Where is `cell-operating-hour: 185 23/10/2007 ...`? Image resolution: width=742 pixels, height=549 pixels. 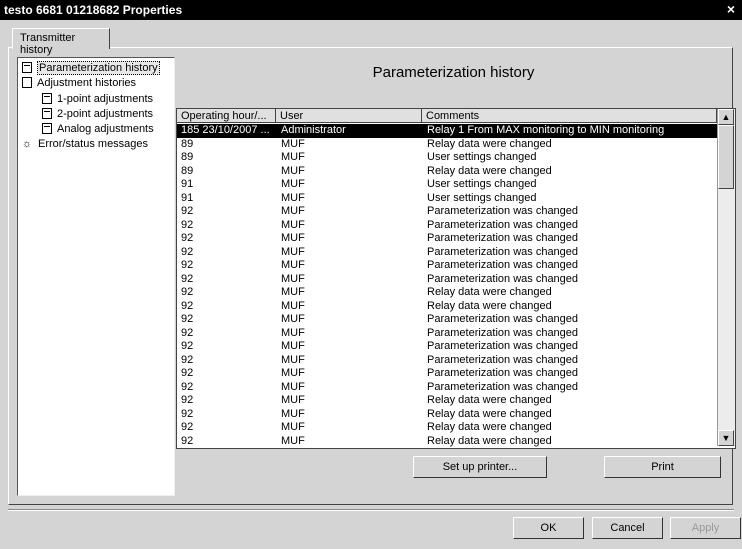
cell-operating-hour: 185 23/10/2007 ... is located at coordinates (225, 130).